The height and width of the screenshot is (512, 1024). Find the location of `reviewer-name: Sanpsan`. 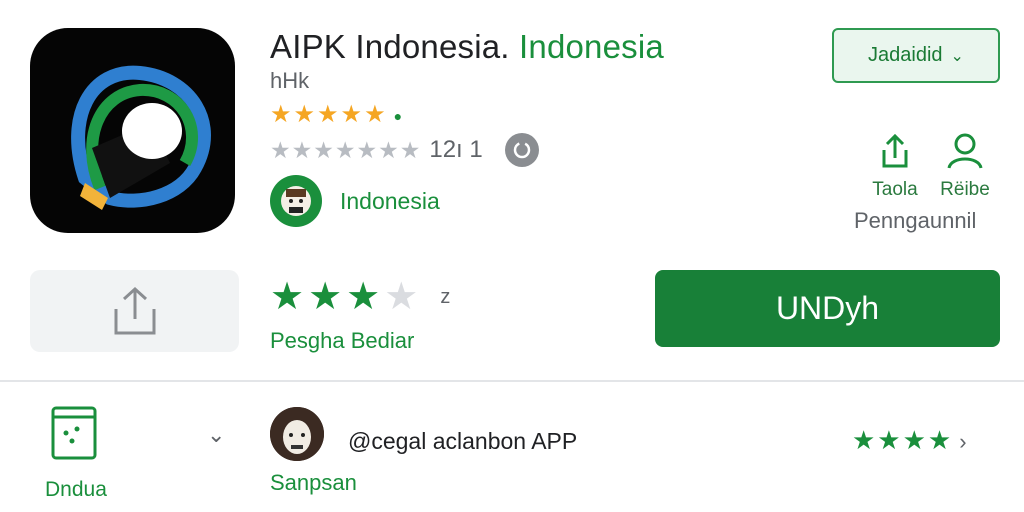

reviewer-name: Sanpsan is located at coordinates (313, 482).